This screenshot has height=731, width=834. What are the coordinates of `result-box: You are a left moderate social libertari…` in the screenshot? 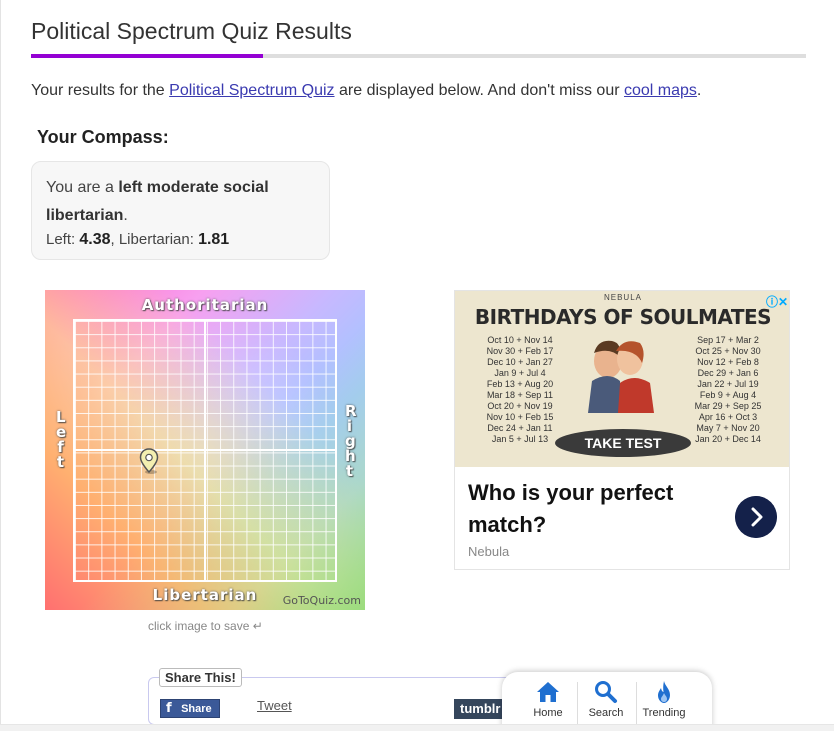 It's located at (180, 210).